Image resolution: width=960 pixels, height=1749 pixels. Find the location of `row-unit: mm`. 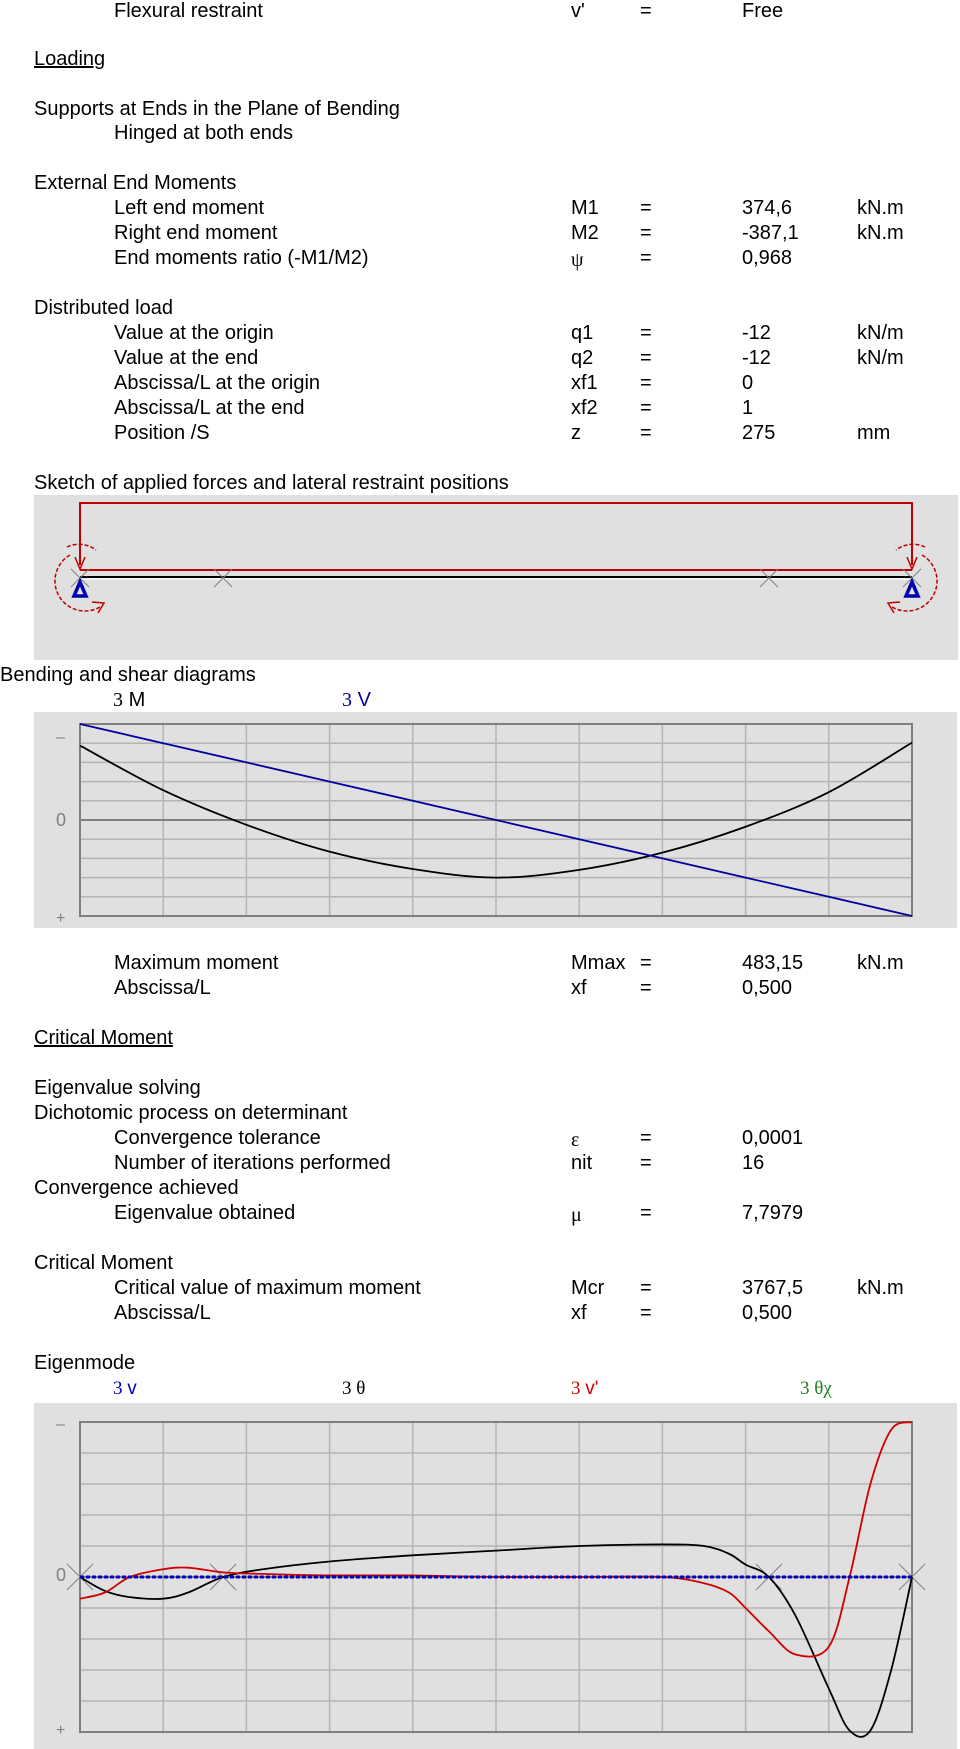

row-unit: mm is located at coordinates (874, 433).